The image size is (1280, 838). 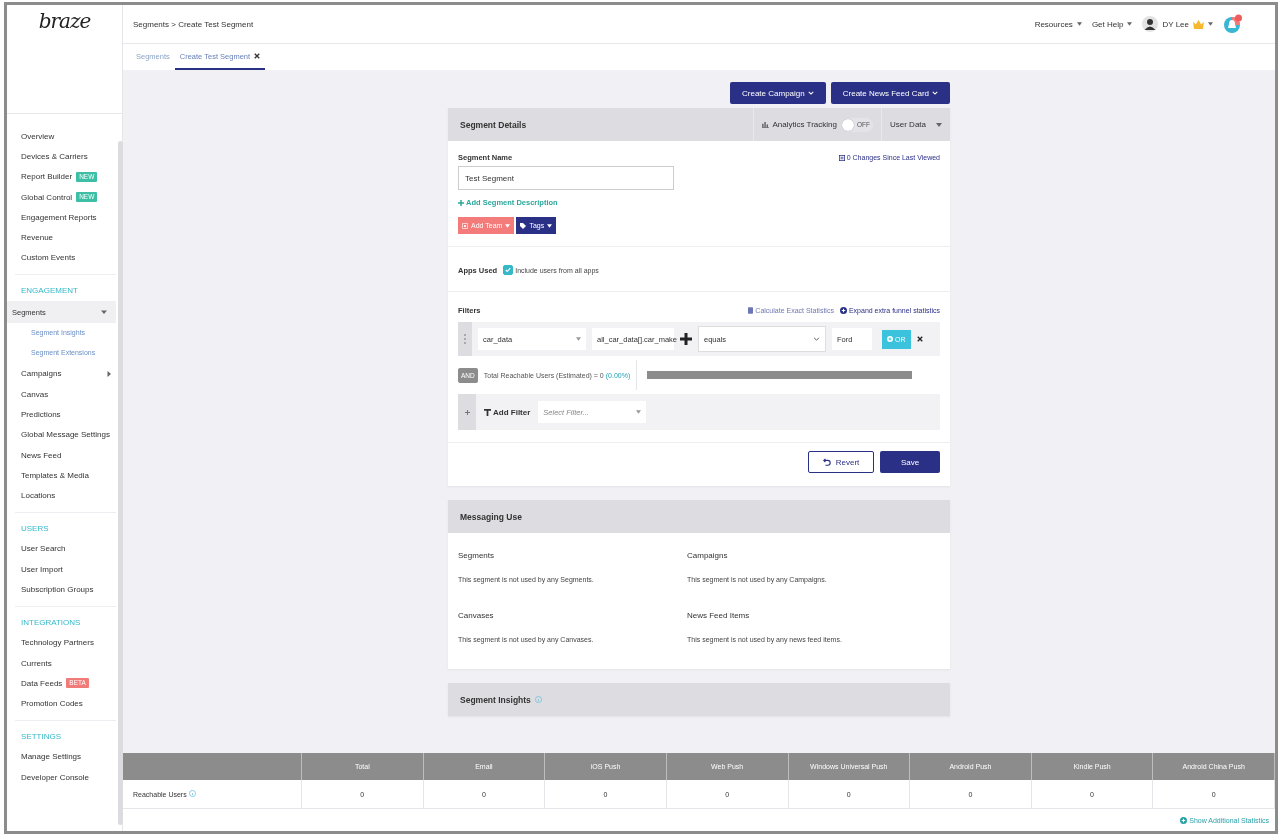 I want to click on breadcrumb: Segments > Create Test Segment, so click(x=193, y=24).